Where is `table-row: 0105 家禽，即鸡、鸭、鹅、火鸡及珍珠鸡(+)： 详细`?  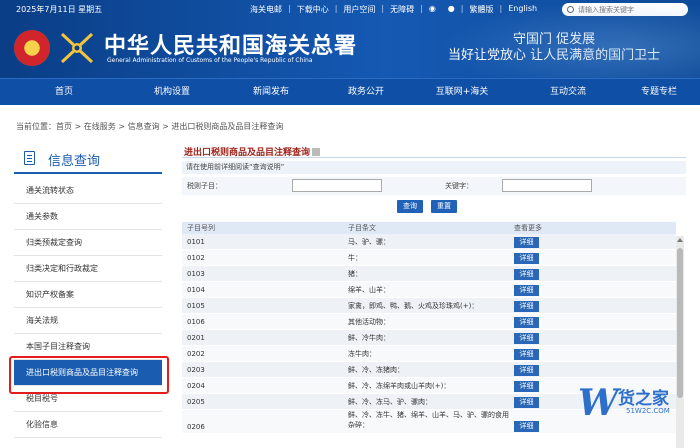
table-row: 0105 家禽，即鸡、鸭、鹅、火鸡及珍珠鸡(+)： 详细 is located at coordinates (429, 306).